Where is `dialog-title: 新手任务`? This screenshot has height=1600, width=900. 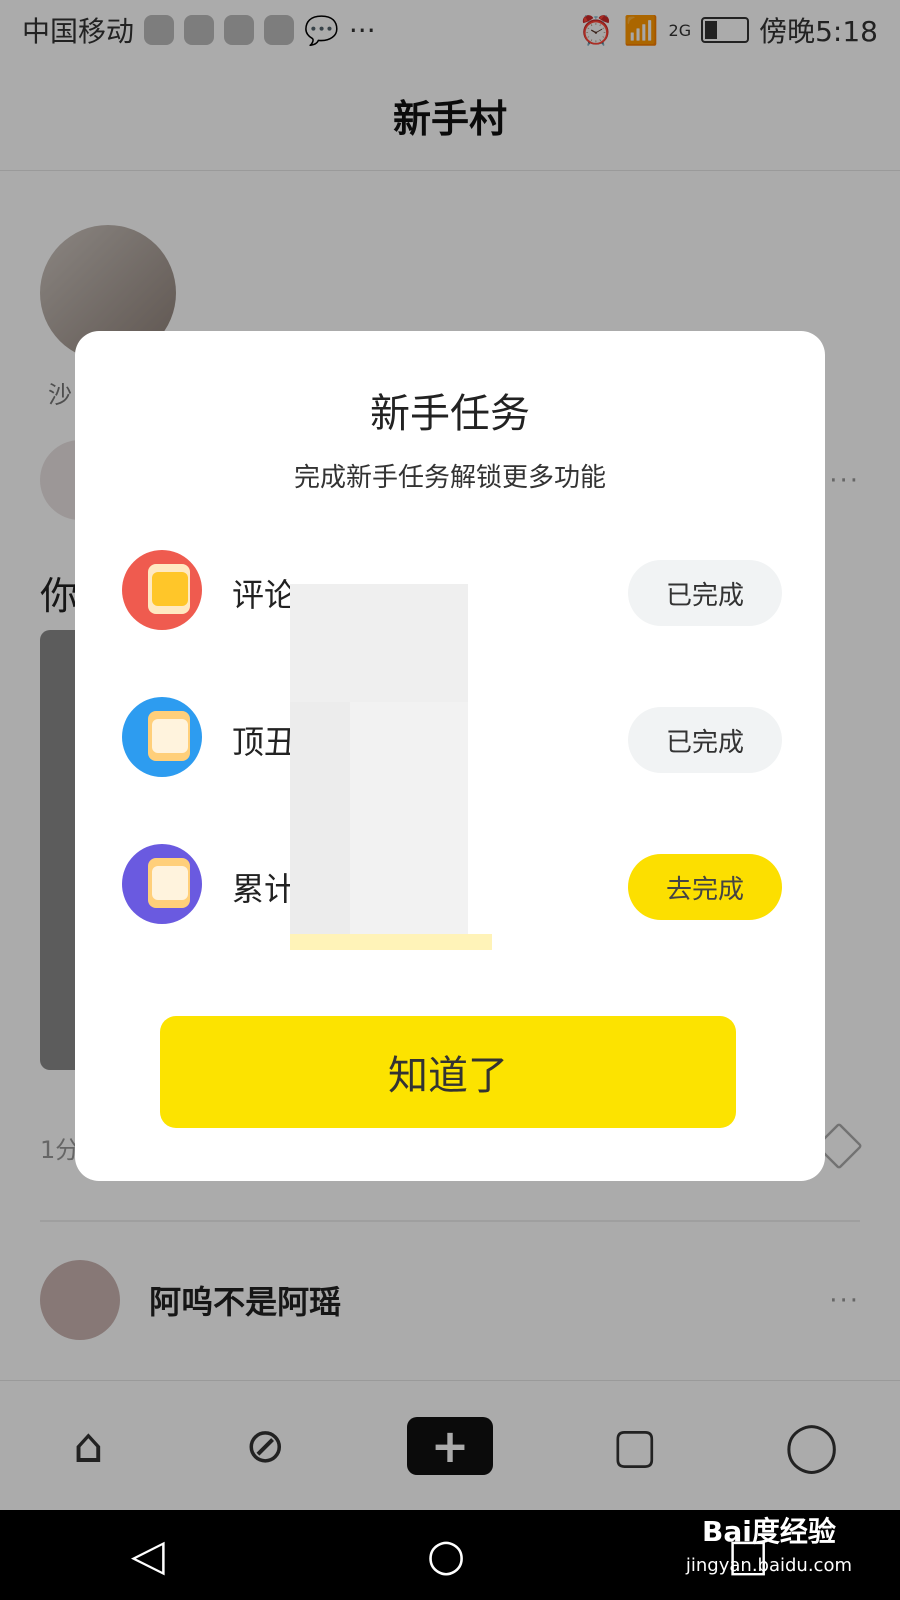
dialog-title: 新手任务 is located at coordinates (450, 414).